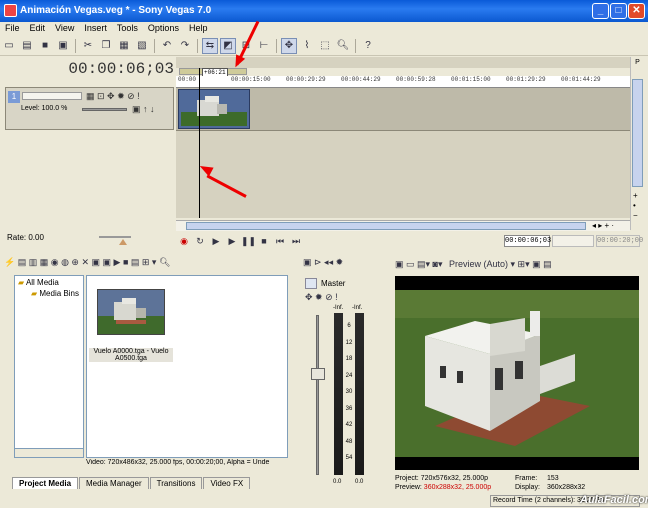 The height and width of the screenshot is (508, 648). I want to click on preview-toolbar-icons: ▣ ▭ ▤▾ ◙▾, so click(418, 264).